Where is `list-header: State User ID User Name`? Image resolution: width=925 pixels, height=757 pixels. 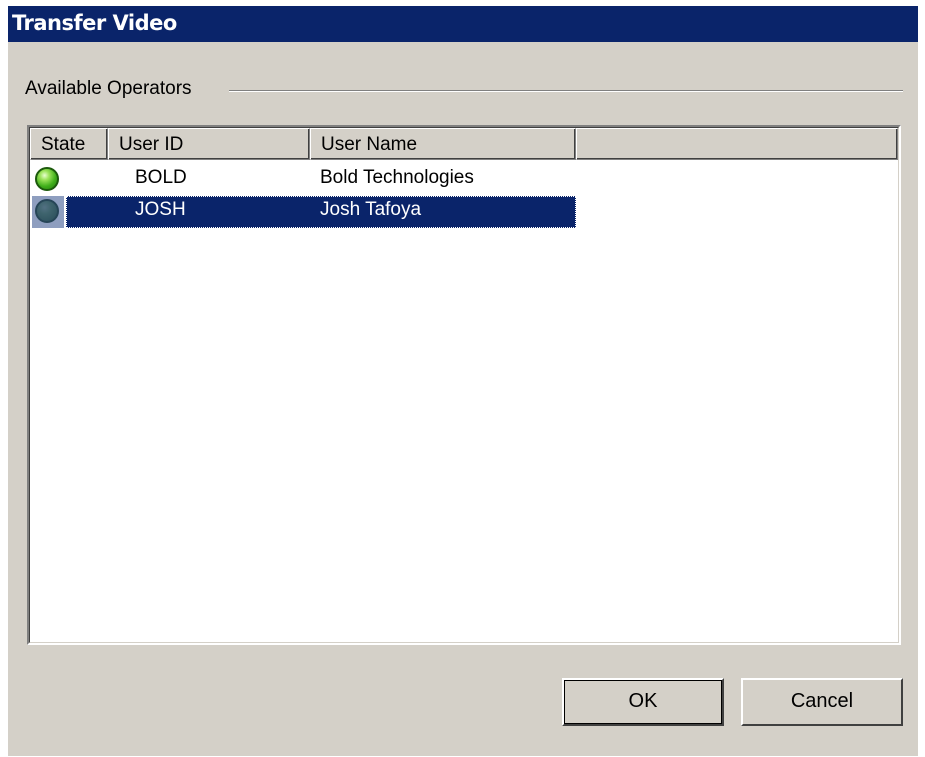
list-header: State User ID User Name is located at coordinates (464, 144).